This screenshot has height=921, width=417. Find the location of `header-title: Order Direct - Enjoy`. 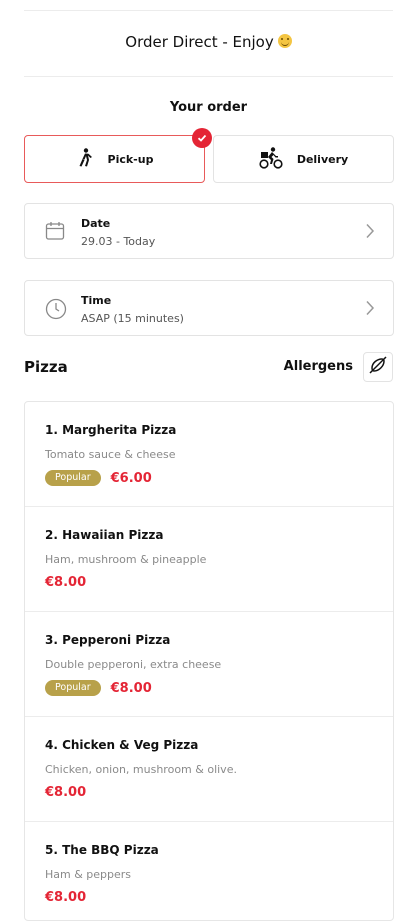

header-title: Order Direct - Enjoy is located at coordinates (208, 42).